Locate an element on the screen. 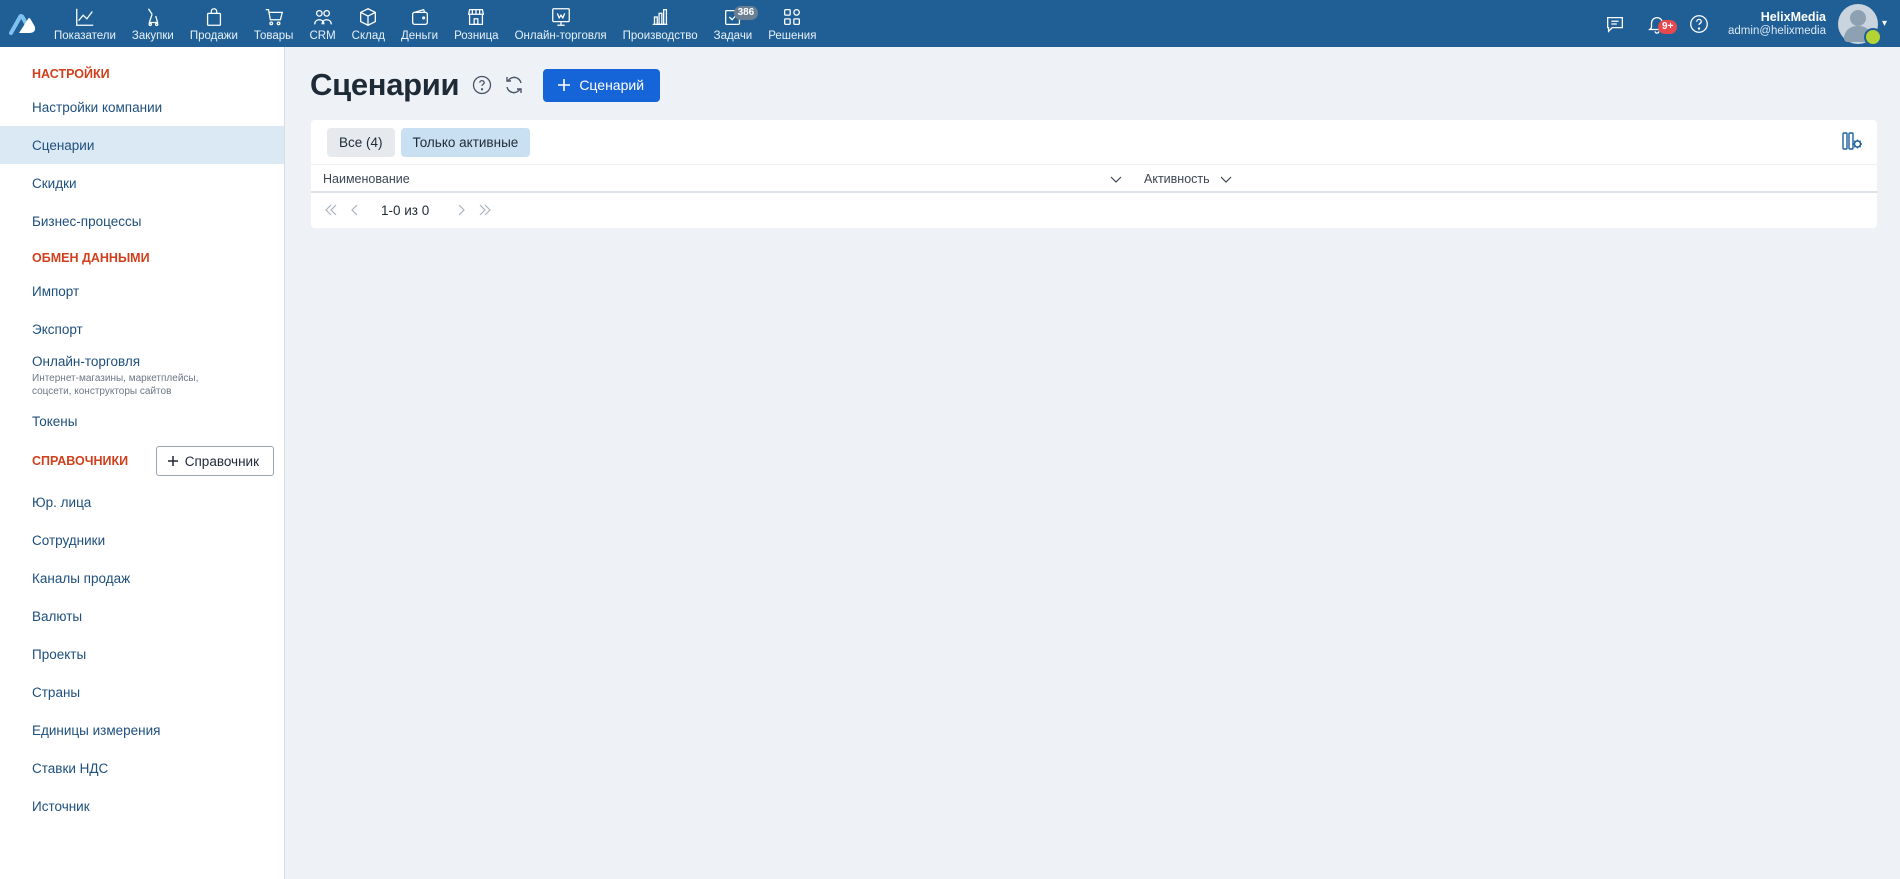 This screenshot has width=1900, height=879. pagination-range: 1-0 из 0 is located at coordinates (405, 210).